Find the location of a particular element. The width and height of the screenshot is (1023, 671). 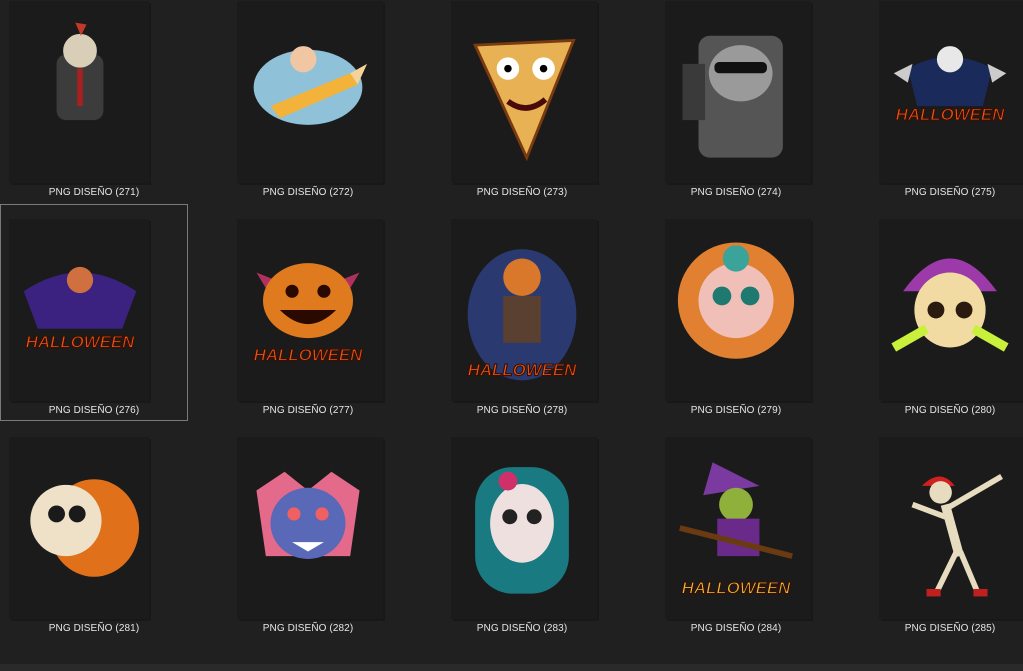

mushroom-skull-icon is located at coordinates (950, 305).